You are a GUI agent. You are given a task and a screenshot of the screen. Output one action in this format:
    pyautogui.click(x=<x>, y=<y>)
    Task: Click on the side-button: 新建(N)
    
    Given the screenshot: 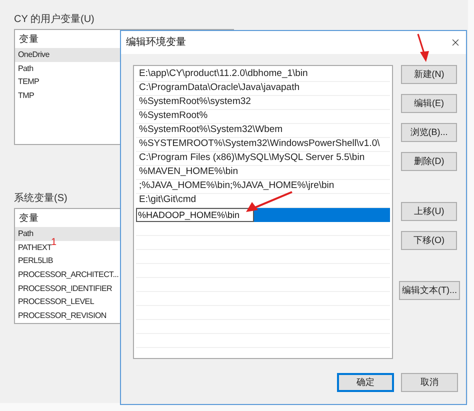 What is the action you would take?
    pyautogui.click(x=429, y=74)
    